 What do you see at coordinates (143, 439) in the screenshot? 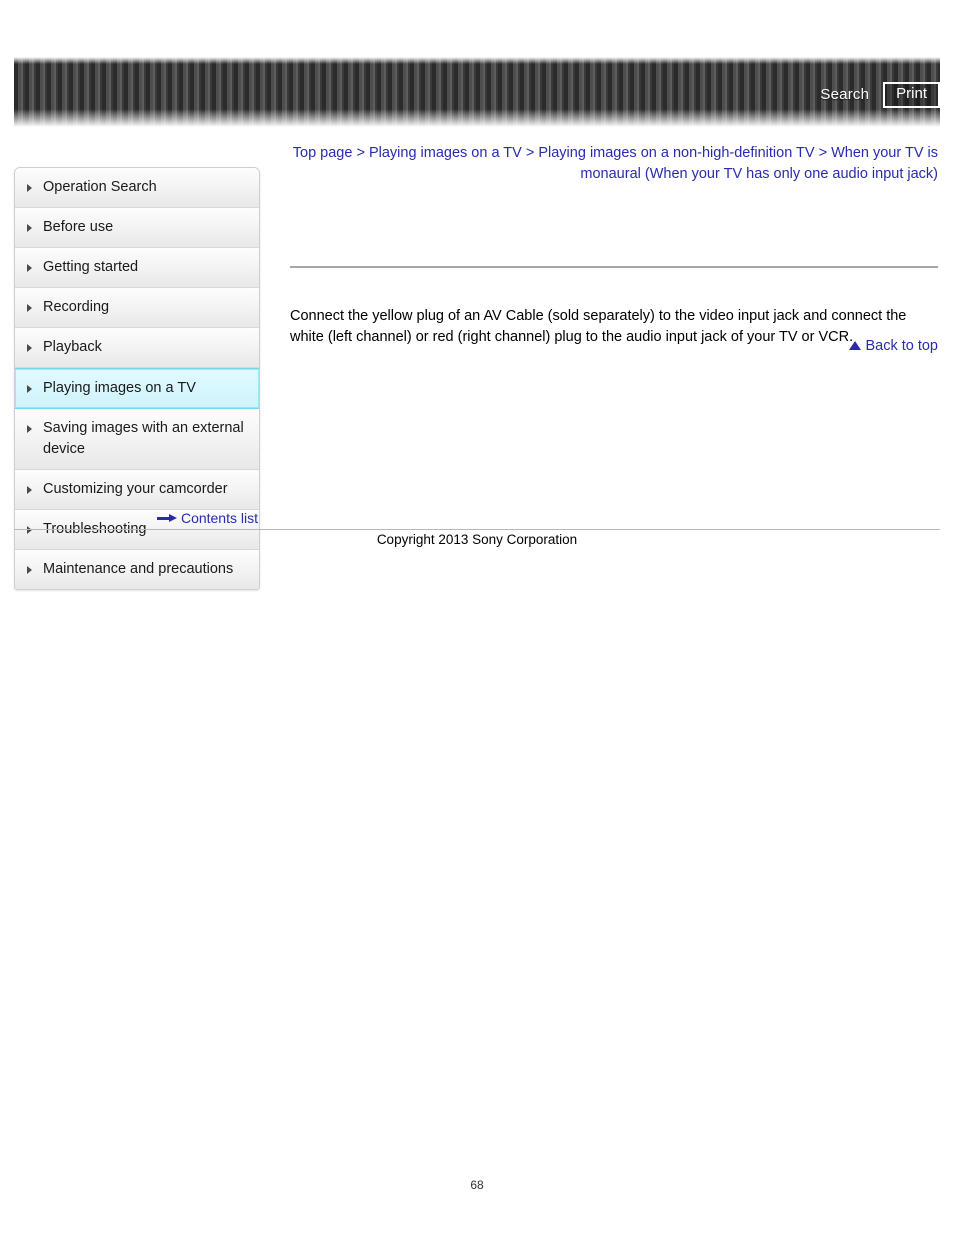
I see `sidebar-item-label: Saving images with an external device` at bounding box center [143, 439].